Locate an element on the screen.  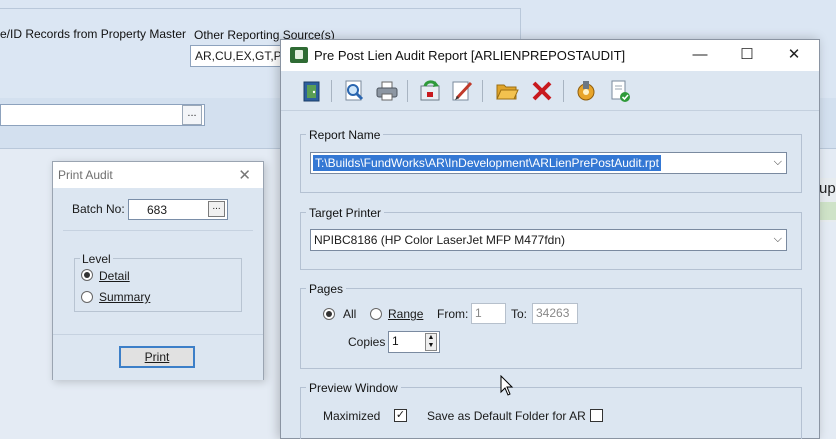
report-toolbar is located at coordinates (550, 91).